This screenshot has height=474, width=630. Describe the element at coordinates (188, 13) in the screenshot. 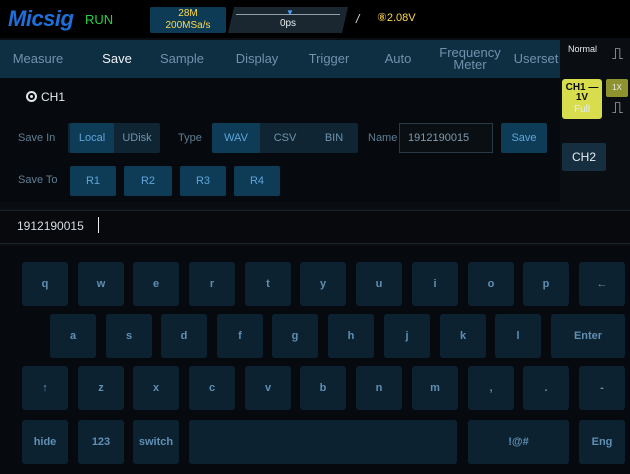

I see `sample-depth: 28M` at that location.